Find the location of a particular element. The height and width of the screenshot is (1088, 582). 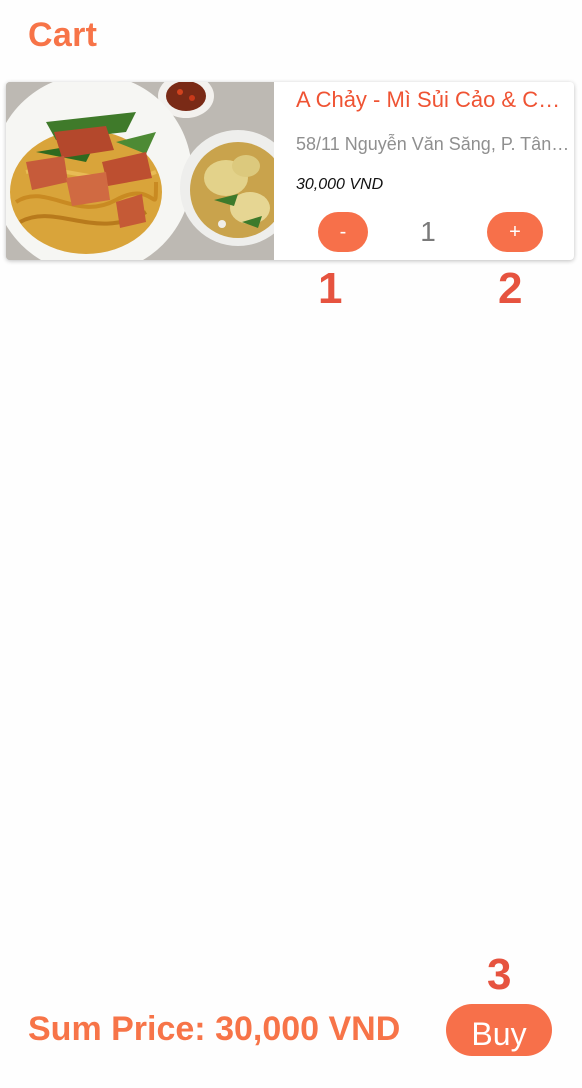

item-address: 58/11 Nguyễn Văn Săng, P. Tân Sơn Nhì is located at coordinates (433, 144).